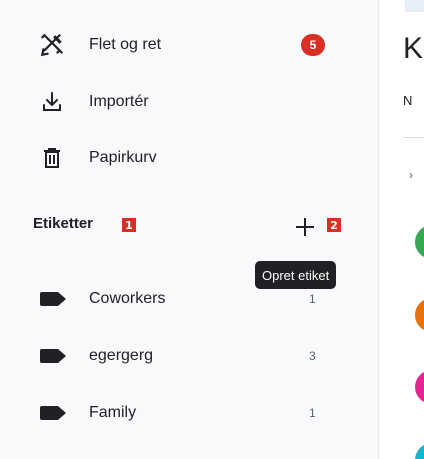 The width and height of the screenshot is (424, 459). I want to click on sidebar-item-trash: Papirkurv, so click(189, 158).